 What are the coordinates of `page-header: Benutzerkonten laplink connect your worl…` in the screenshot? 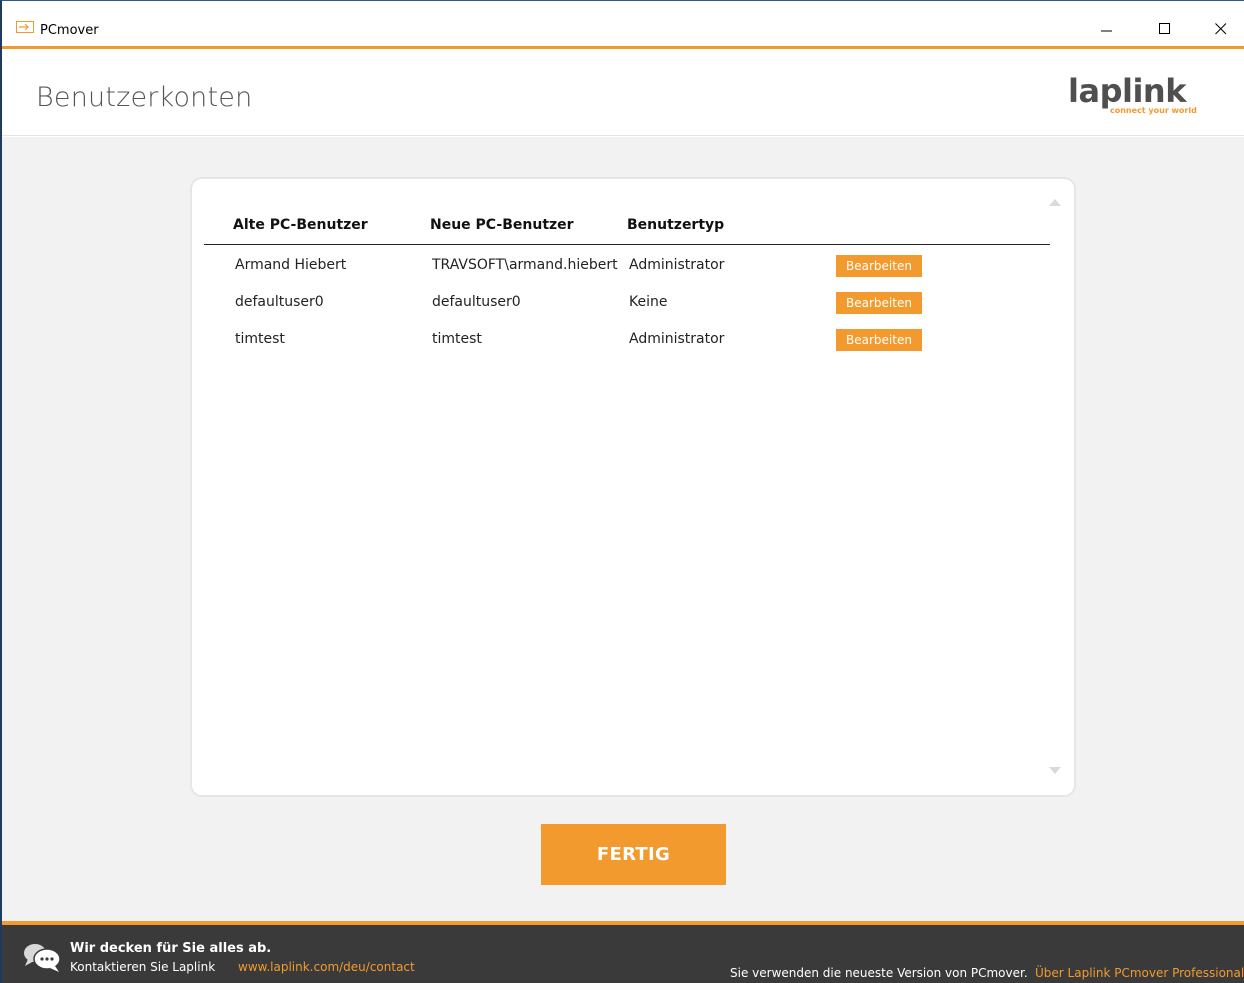 It's located at (623, 94).